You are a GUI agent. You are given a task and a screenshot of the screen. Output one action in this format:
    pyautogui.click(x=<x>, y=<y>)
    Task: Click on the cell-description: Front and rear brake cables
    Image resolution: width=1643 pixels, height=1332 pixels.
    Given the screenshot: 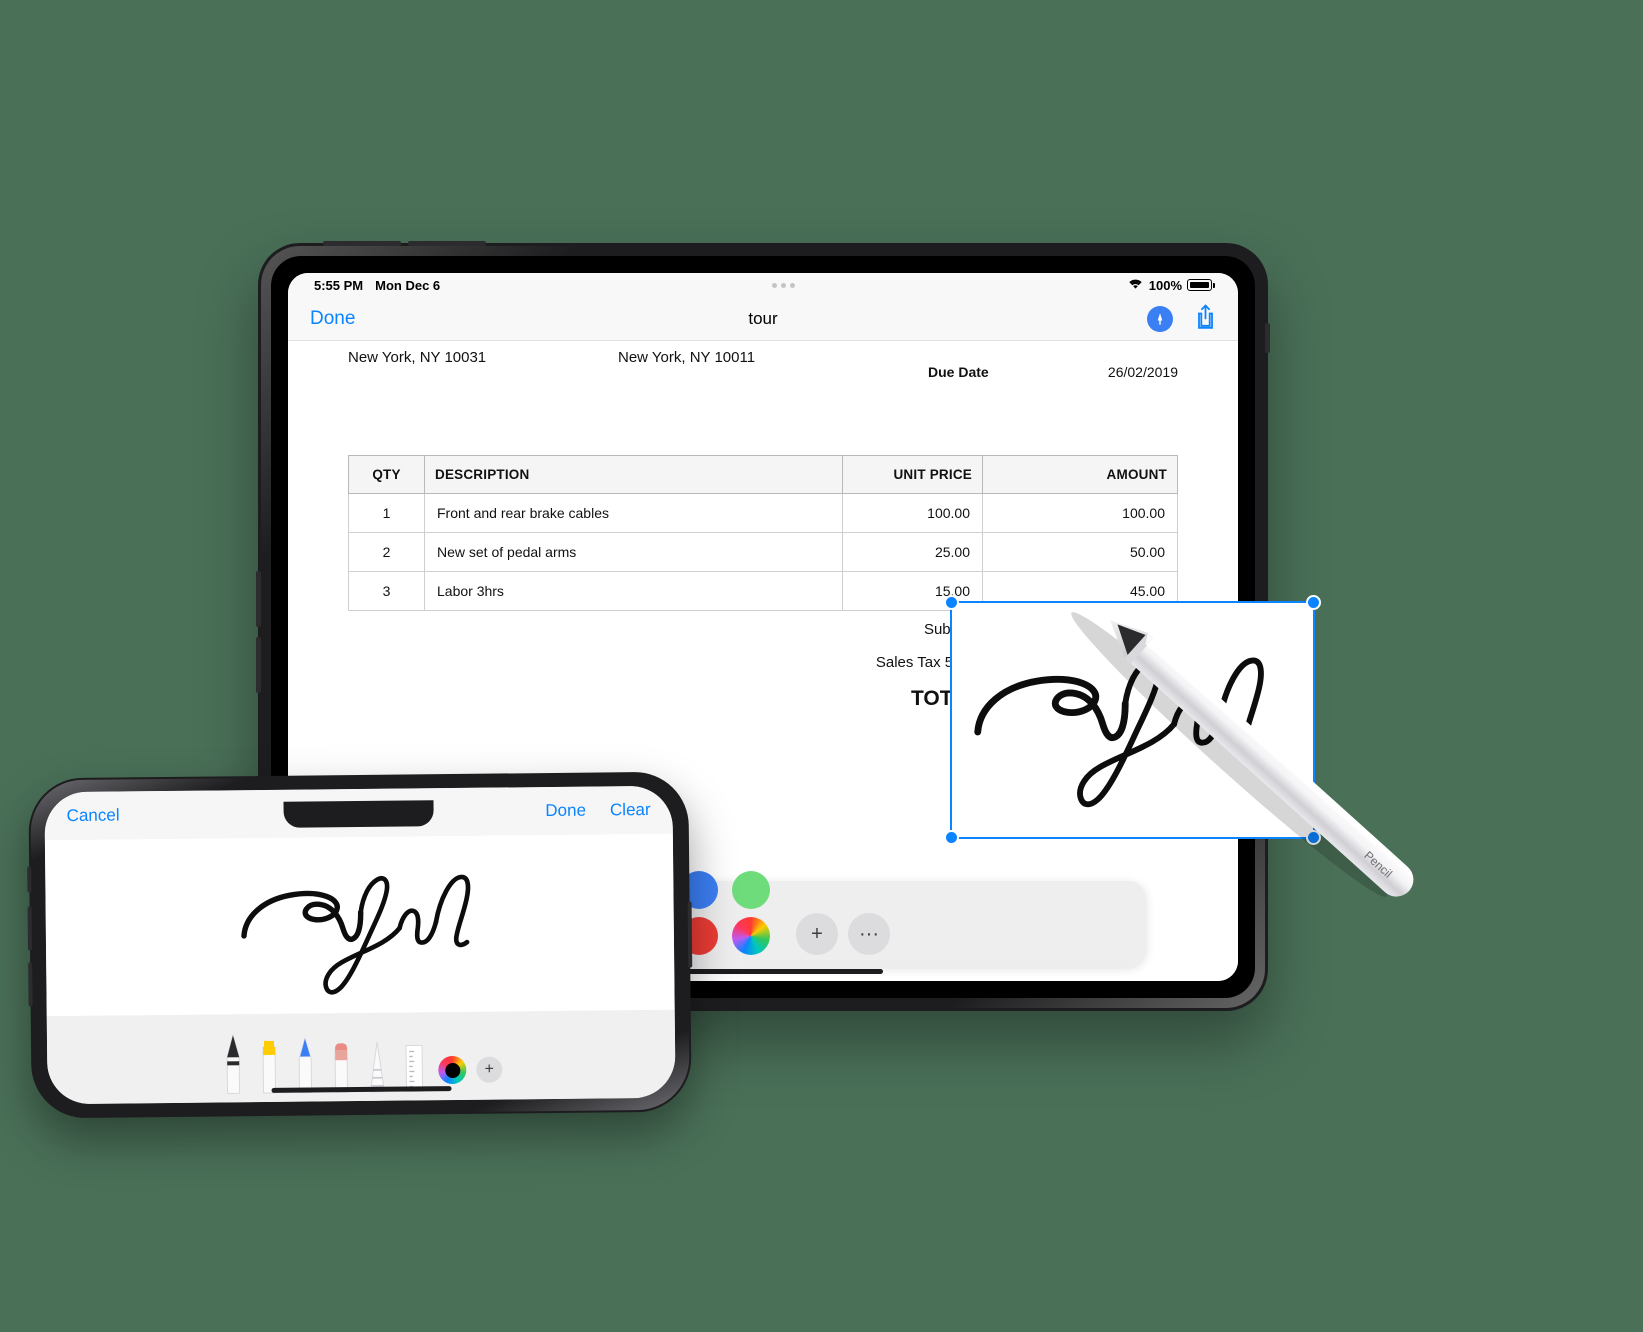 What is the action you would take?
    pyautogui.click(x=633, y=513)
    